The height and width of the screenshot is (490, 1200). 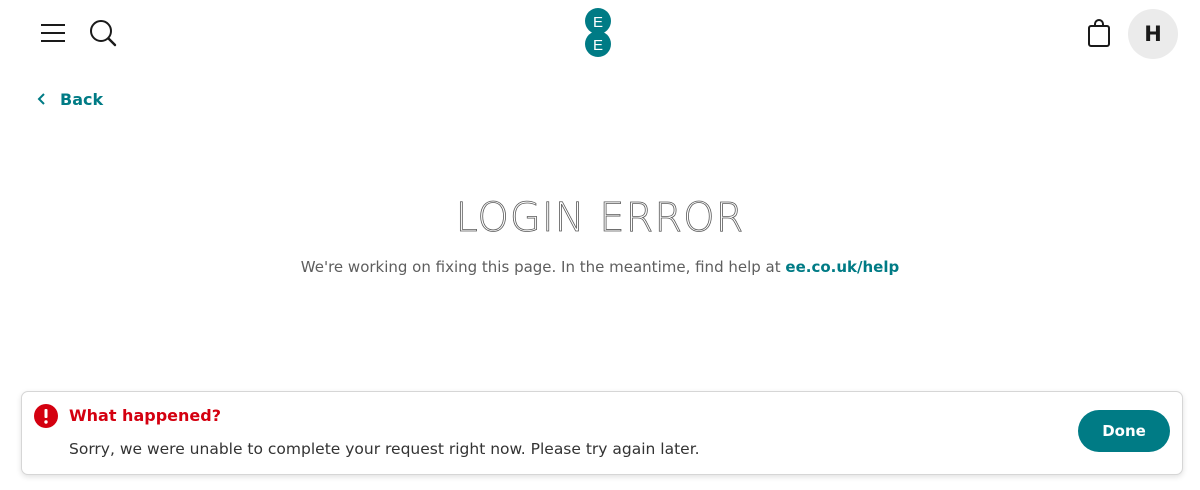 I want to click on alert-icon, so click(x=46, y=416).